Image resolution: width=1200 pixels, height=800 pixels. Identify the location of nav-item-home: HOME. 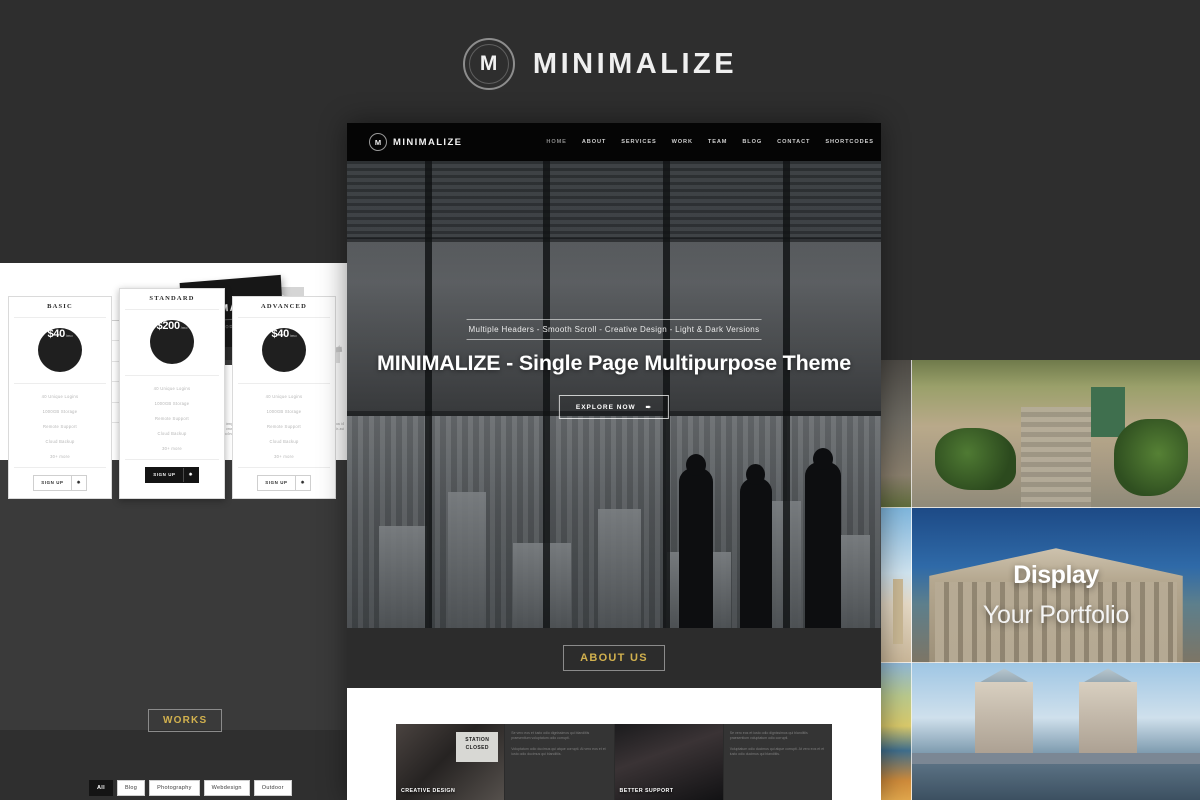
(556, 142).